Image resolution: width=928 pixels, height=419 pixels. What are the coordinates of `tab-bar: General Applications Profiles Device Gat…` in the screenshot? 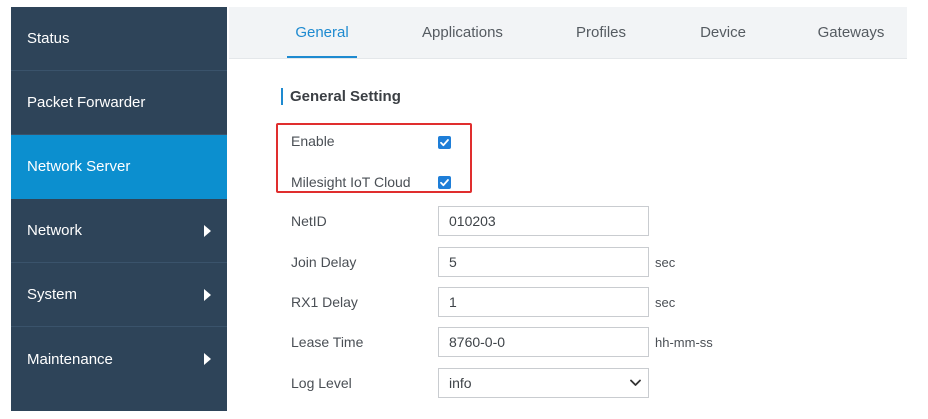 It's located at (568, 33).